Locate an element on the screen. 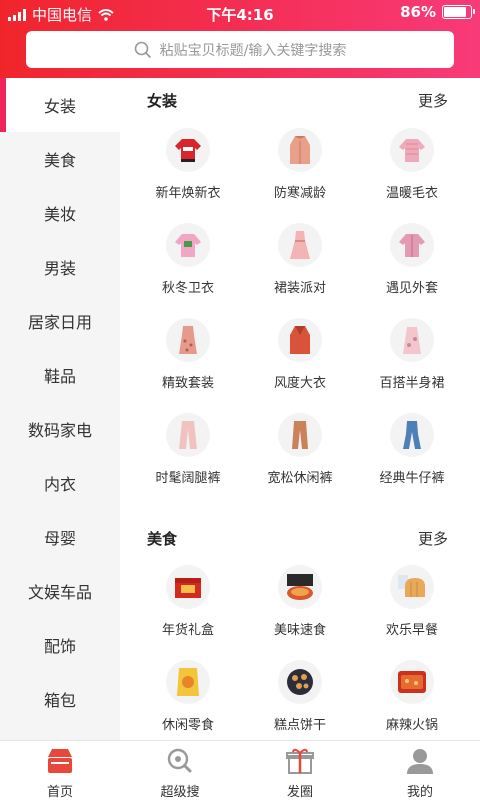 This screenshot has width=480, height=800. sidebar-item-nvzhuang: 女装 is located at coordinates (60, 105).